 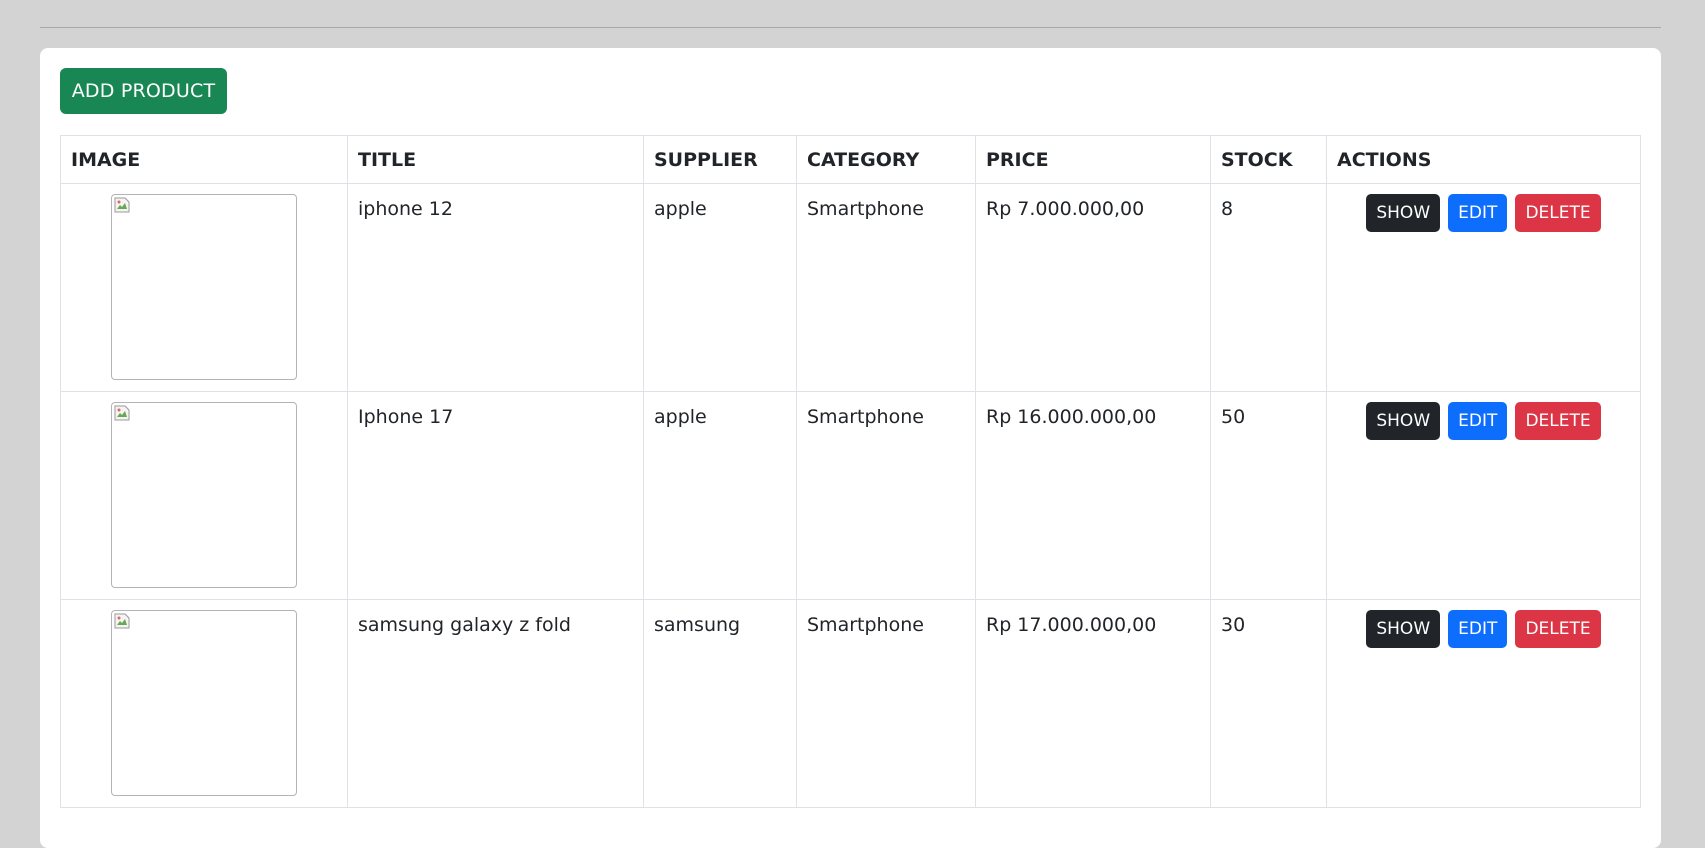 What do you see at coordinates (1268, 159) in the screenshot?
I see `column-header-stock: STOCK` at bounding box center [1268, 159].